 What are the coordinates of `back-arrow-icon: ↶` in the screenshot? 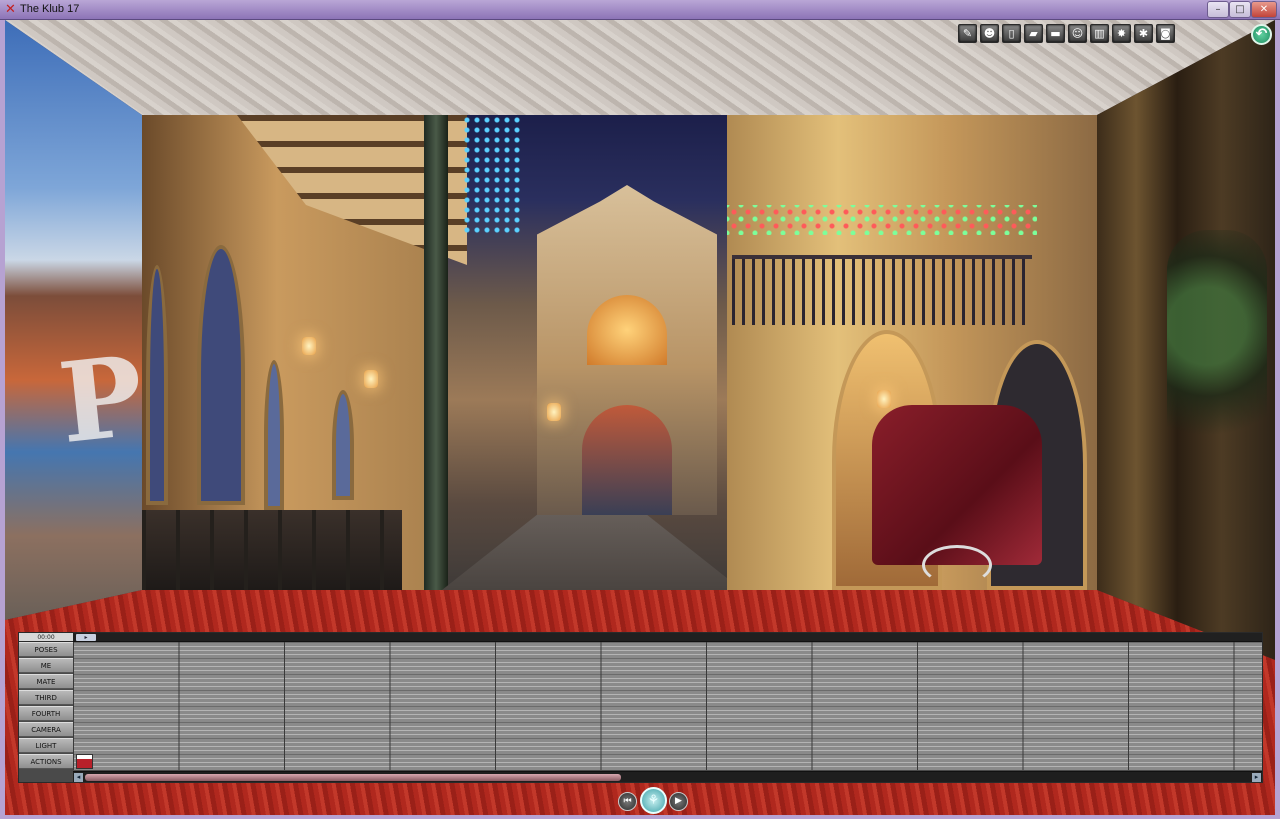 It's located at (1261, 34).